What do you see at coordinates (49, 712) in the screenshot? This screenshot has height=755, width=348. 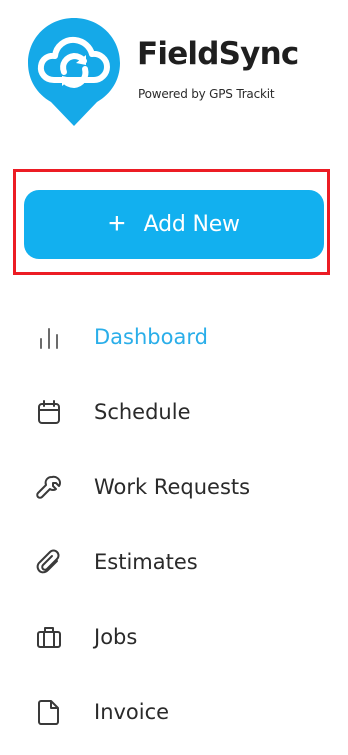 I see `document-icon` at bounding box center [49, 712].